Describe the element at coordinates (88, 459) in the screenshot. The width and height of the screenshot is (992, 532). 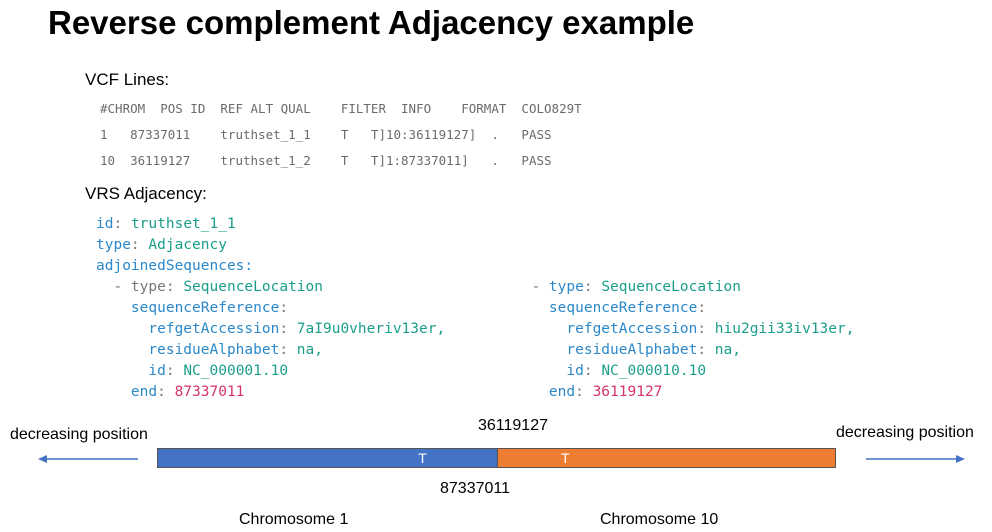
I see `left-arrow-icon` at that location.